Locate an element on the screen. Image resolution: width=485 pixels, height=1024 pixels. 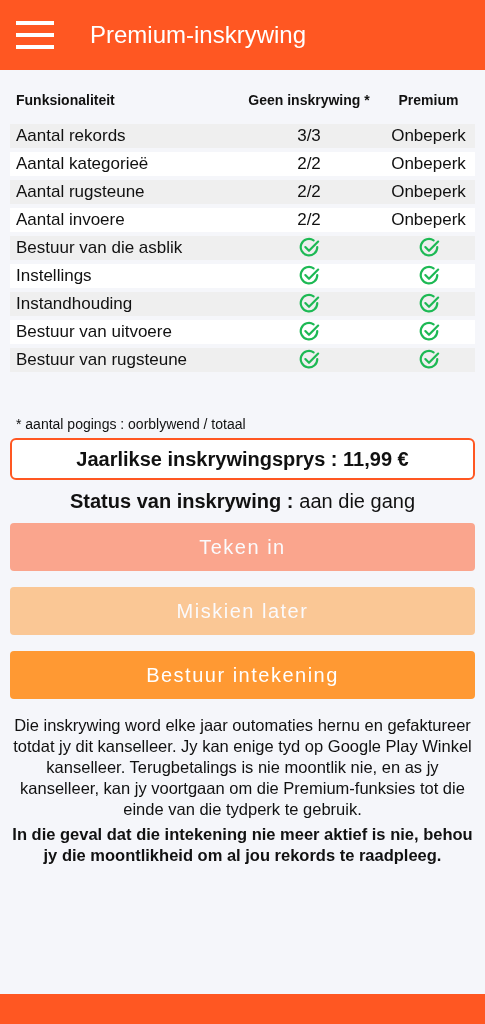
action-button: Bestuur intekening is located at coordinates (242, 675).